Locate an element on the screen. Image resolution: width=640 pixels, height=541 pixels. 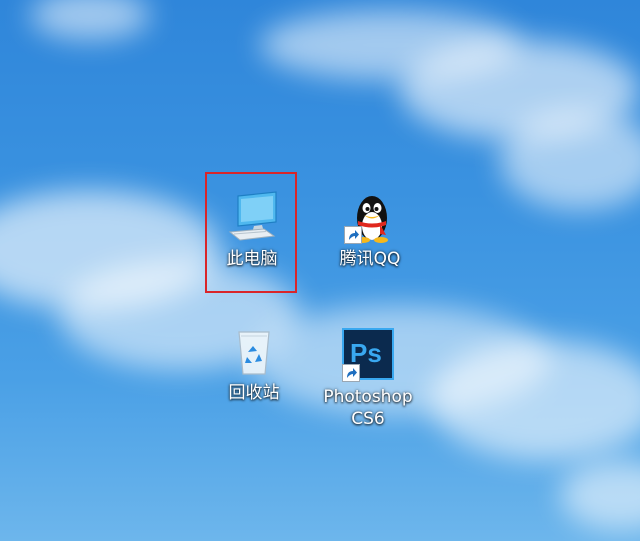
qq-penguin-icon is located at coordinates (370, 216).